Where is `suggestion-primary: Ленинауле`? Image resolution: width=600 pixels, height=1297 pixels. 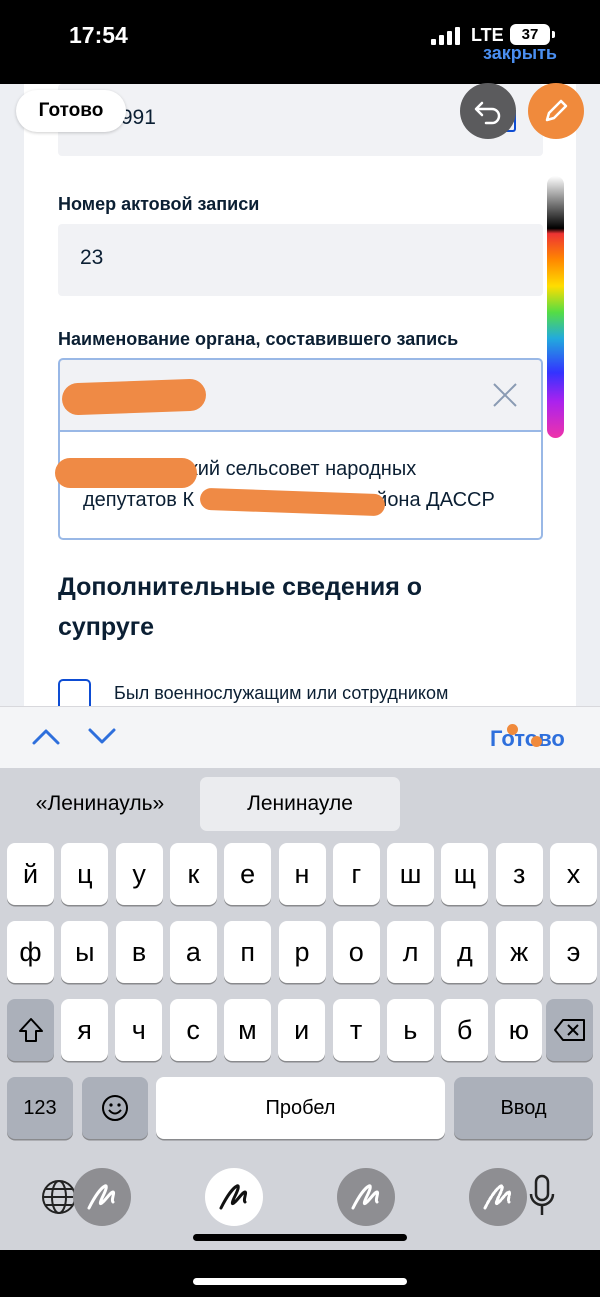 suggestion-primary: Ленинауле is located at coordinates (300, 804).